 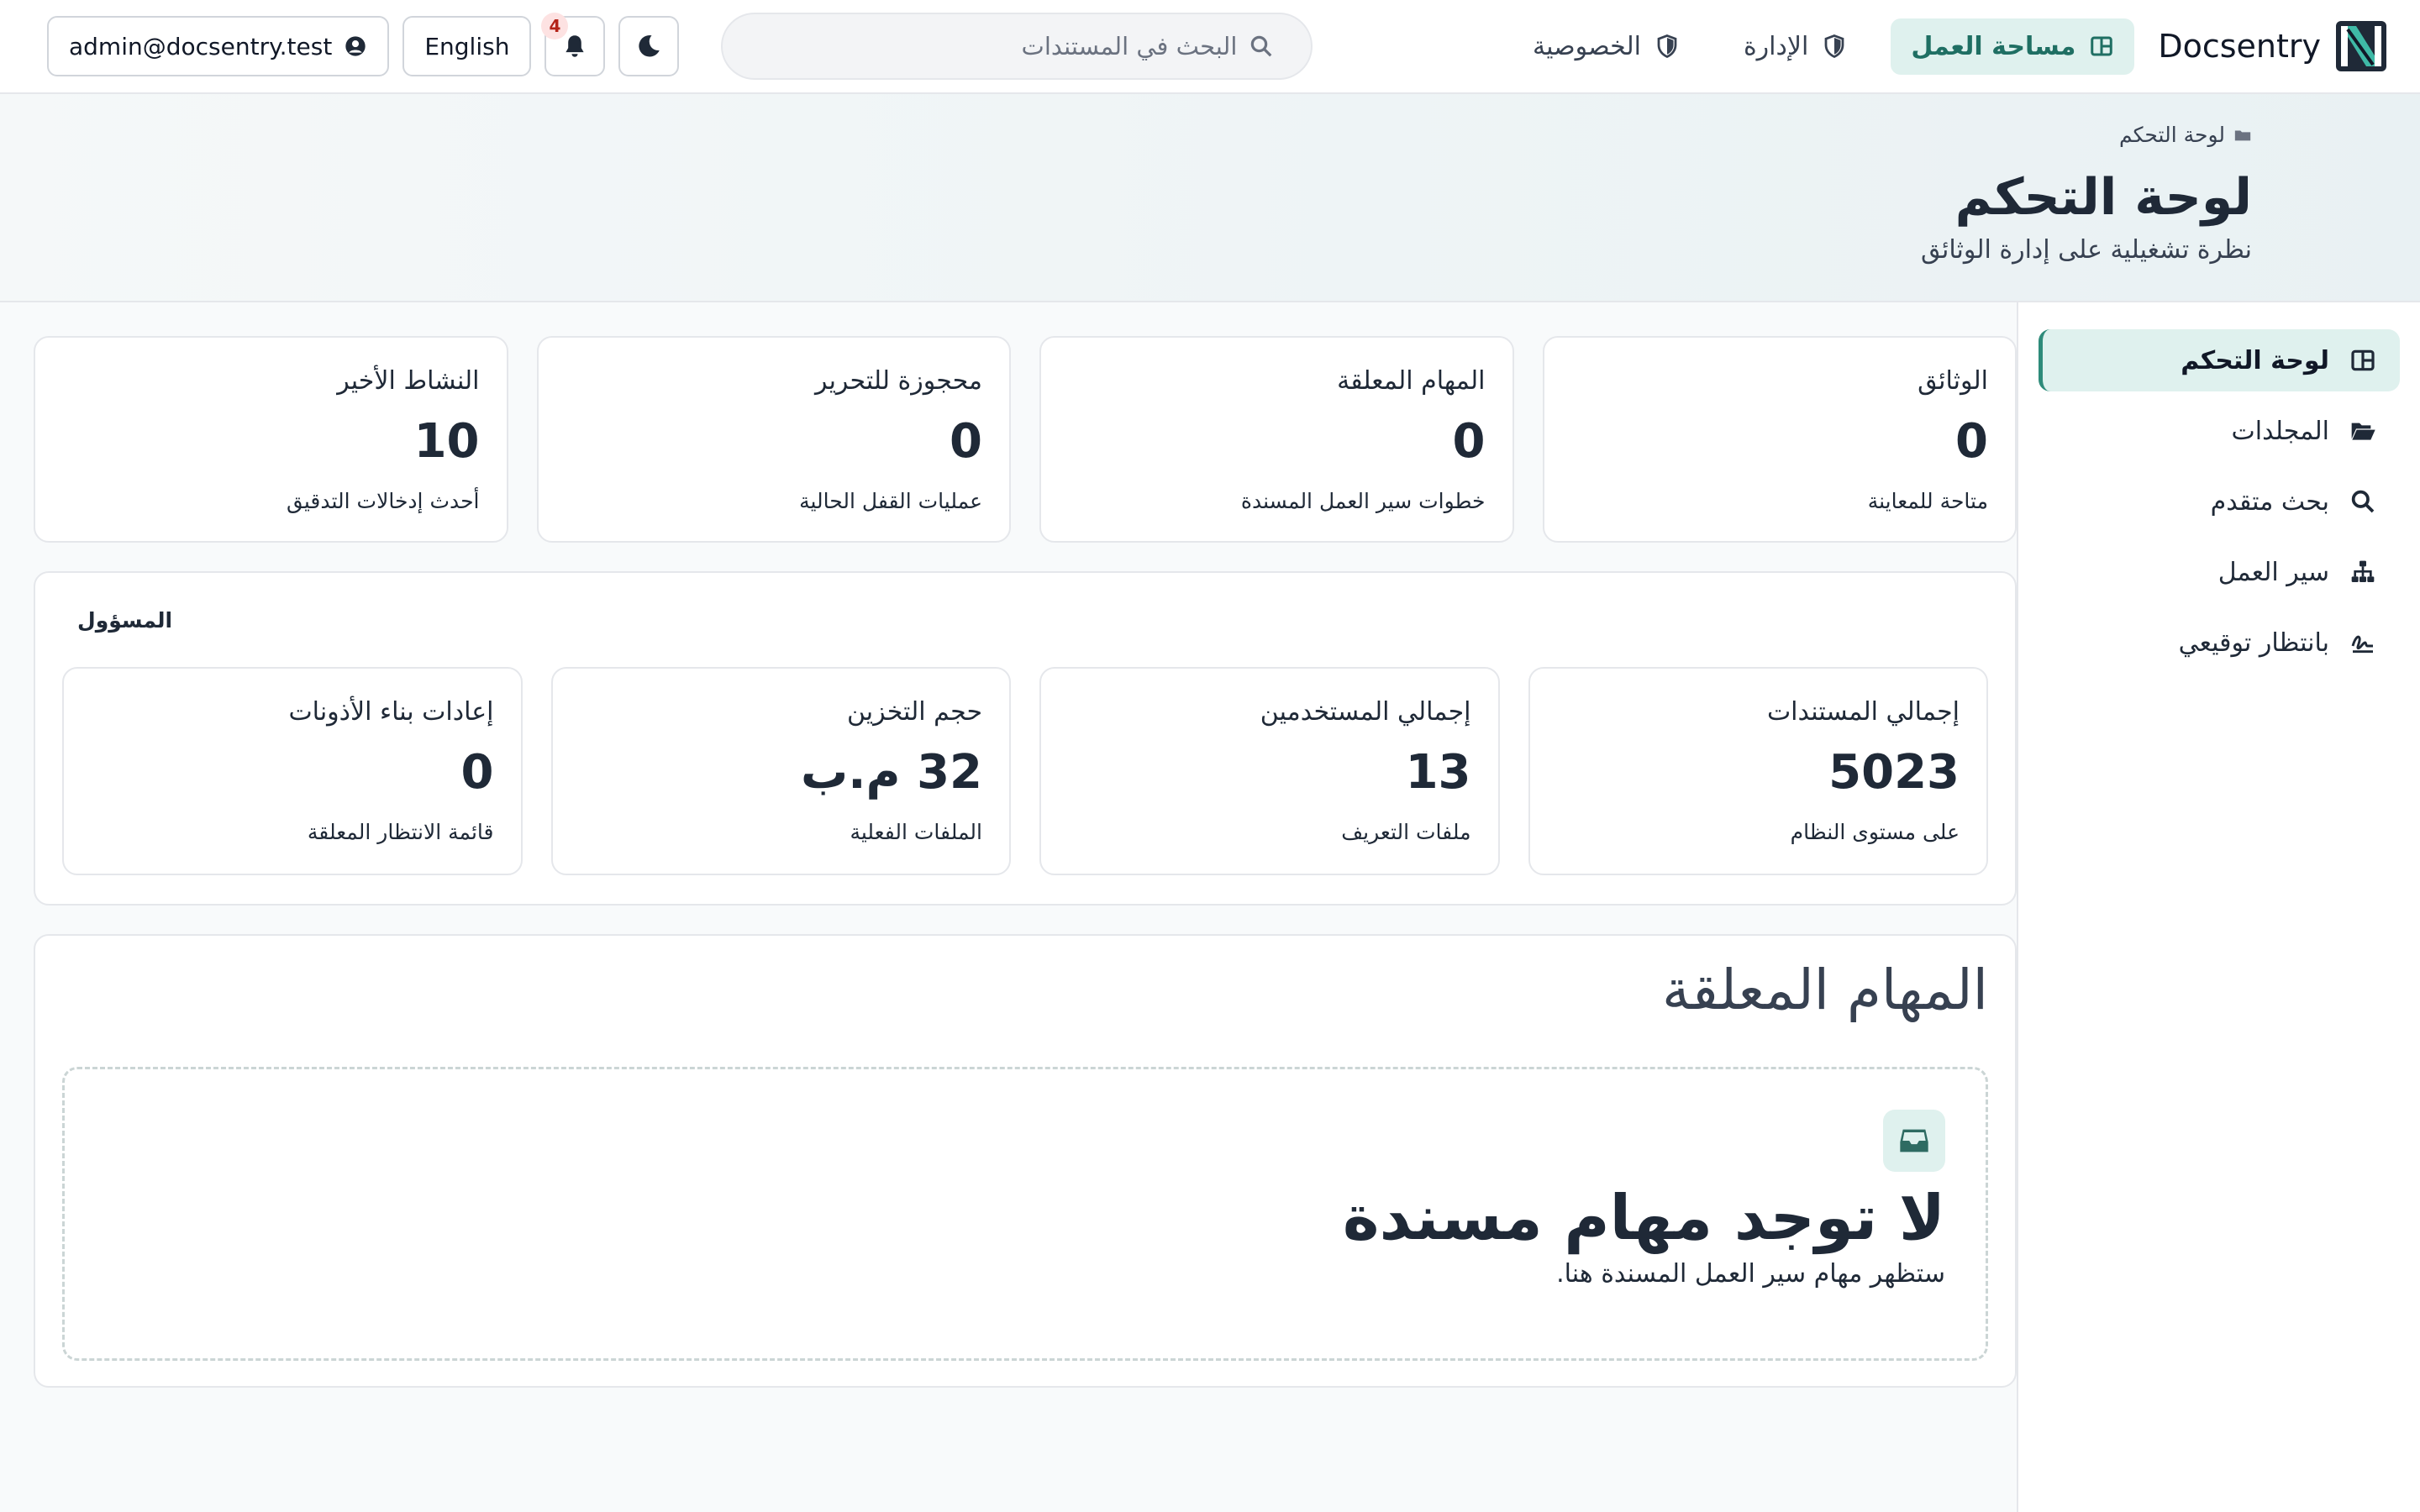 I want to click on notifications-button: 4, so click(x=573, y=44).